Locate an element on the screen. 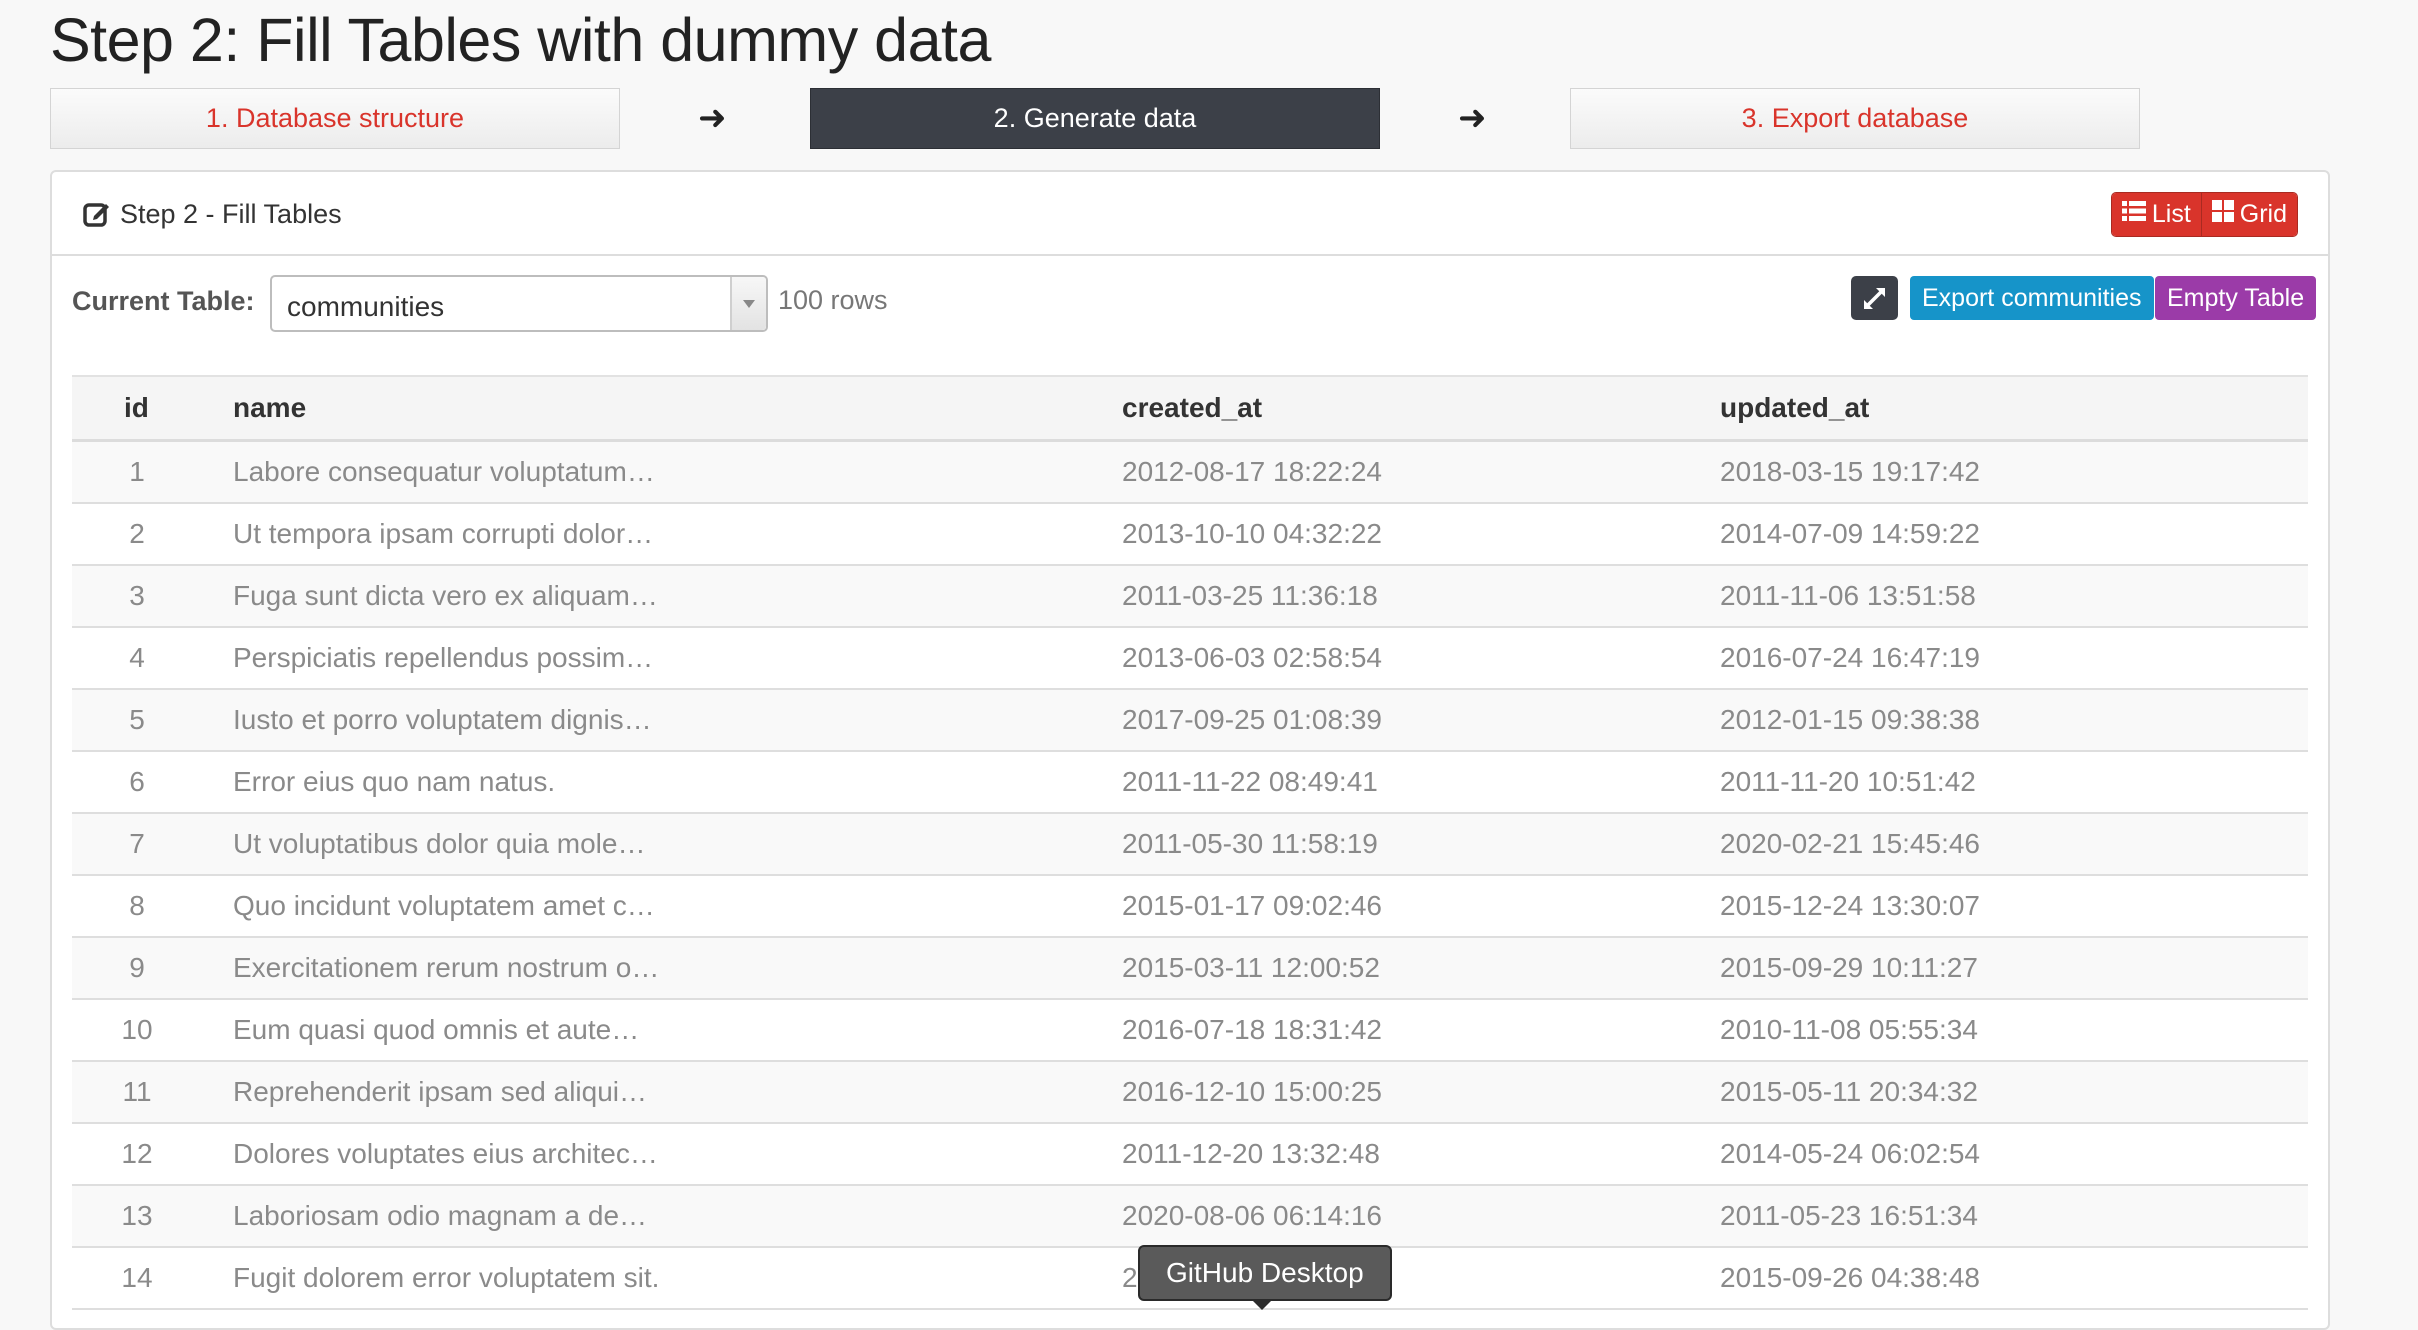 The width and height of the screenshot is (2418, 1330). list-view-button: List is located at coordinates (2156, 214).